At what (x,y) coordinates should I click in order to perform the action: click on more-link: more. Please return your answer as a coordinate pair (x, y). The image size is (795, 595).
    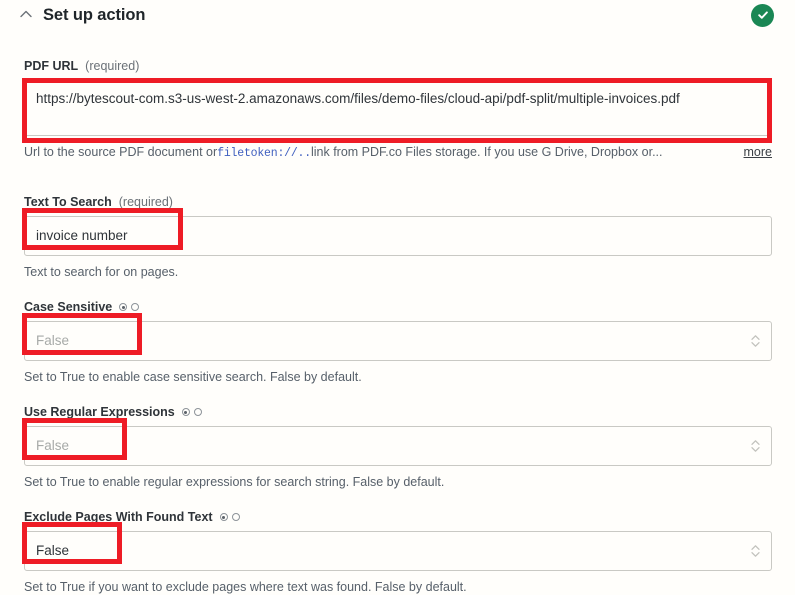
    Looking at the image, I should click on (758, 152).